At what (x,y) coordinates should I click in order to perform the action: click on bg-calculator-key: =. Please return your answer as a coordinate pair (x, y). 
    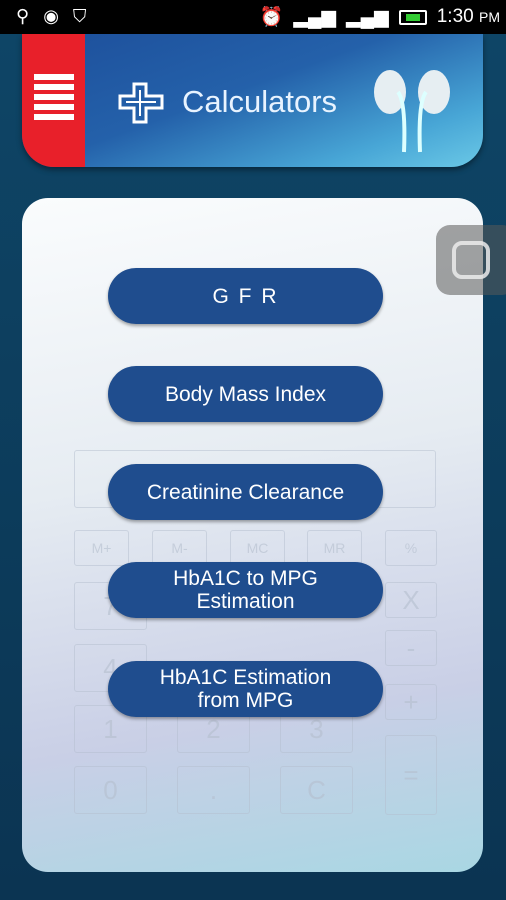
    Looking at the image, I should click on (411, 775).